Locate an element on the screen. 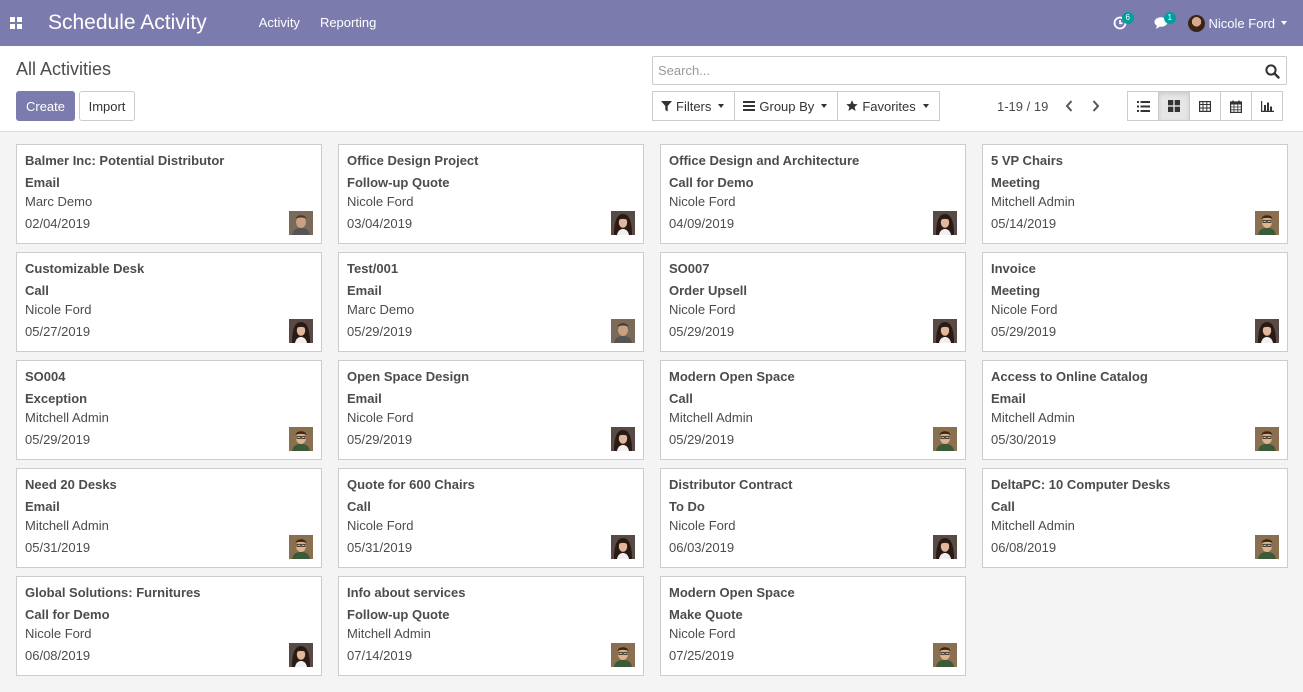 The width and height of the screenshot is (1303, 692). filter-icon is located at coordinates (666, 106).